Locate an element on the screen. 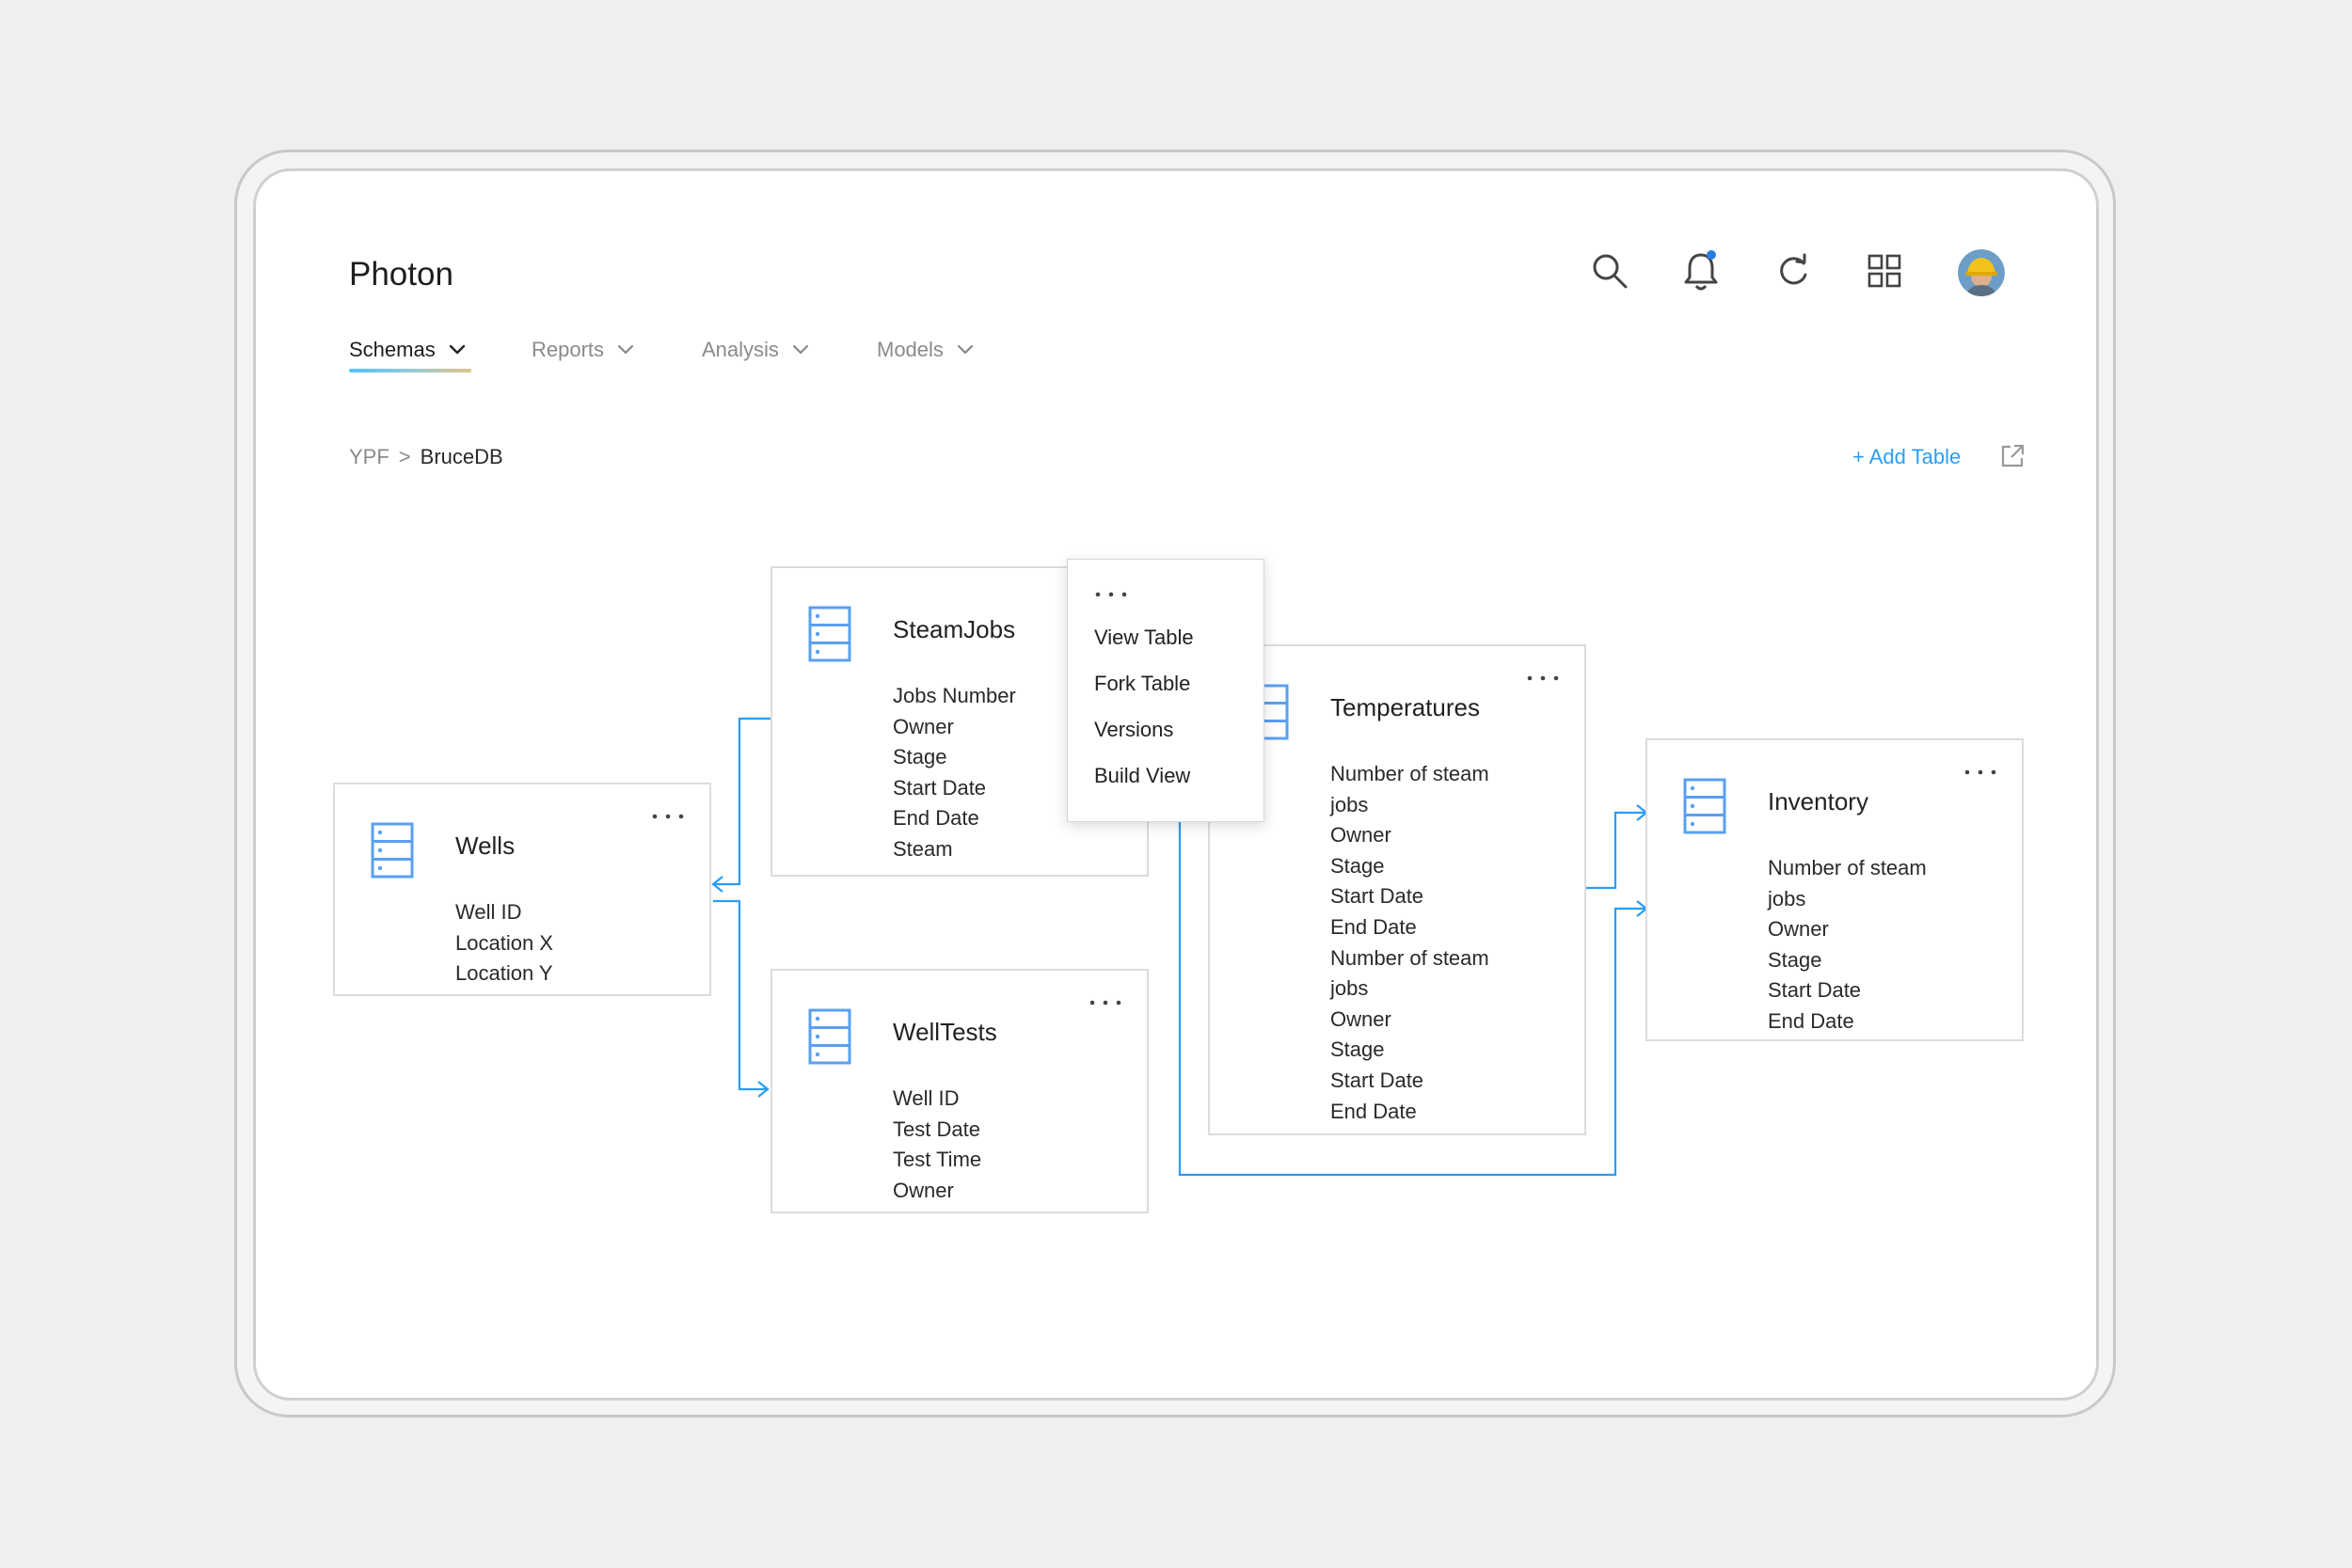 The width and height of the screenshot is (2352, 1568). field-item: Jobs Number is located at coordinates (954, 695).